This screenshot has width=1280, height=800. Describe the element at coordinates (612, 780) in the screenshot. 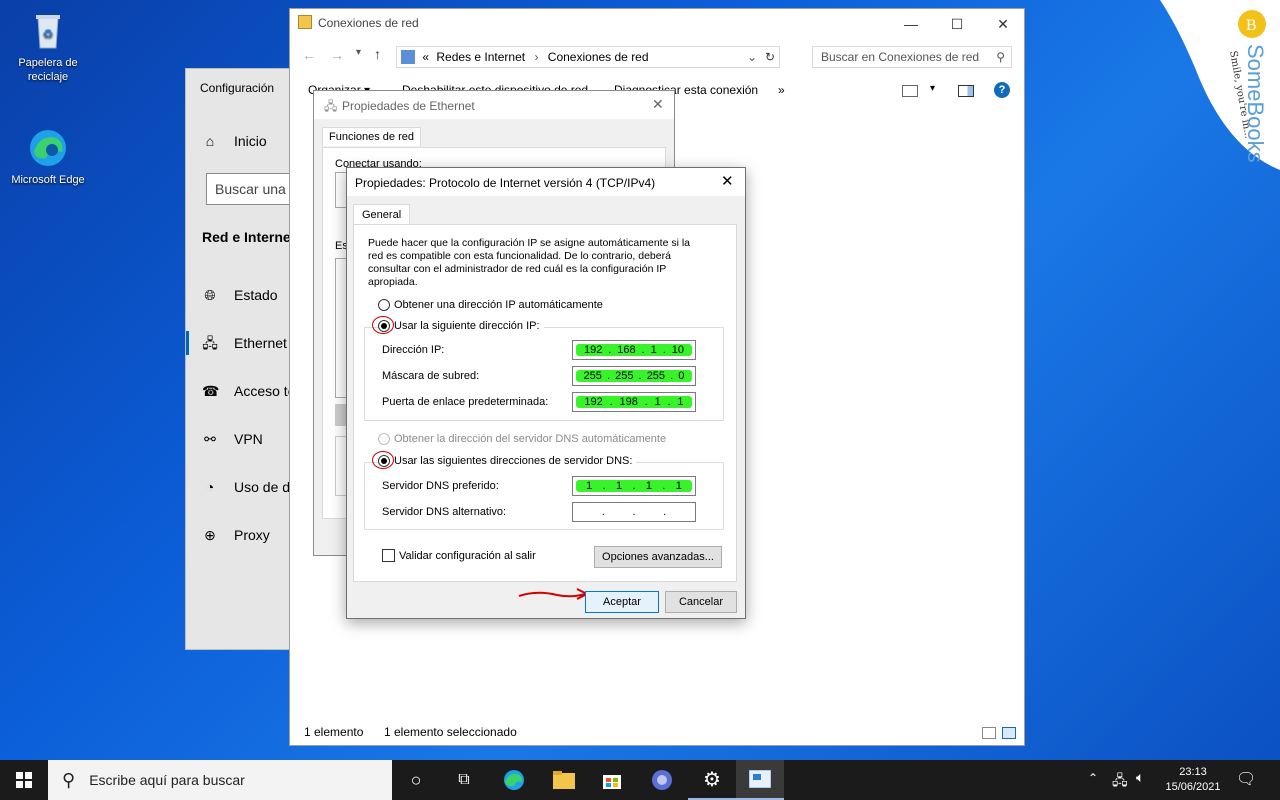

I see `store-icon` at that location.